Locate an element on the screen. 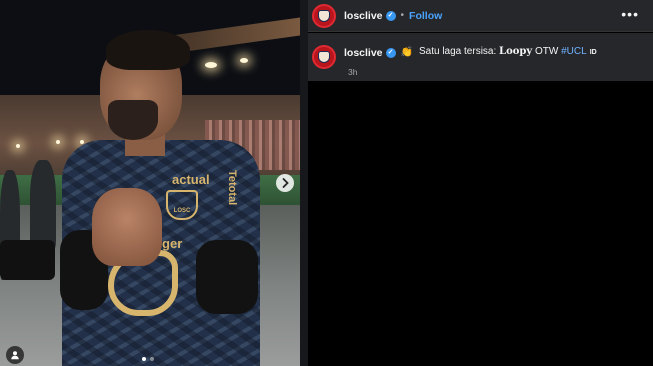  background-person is located at coordinates (43, 205).